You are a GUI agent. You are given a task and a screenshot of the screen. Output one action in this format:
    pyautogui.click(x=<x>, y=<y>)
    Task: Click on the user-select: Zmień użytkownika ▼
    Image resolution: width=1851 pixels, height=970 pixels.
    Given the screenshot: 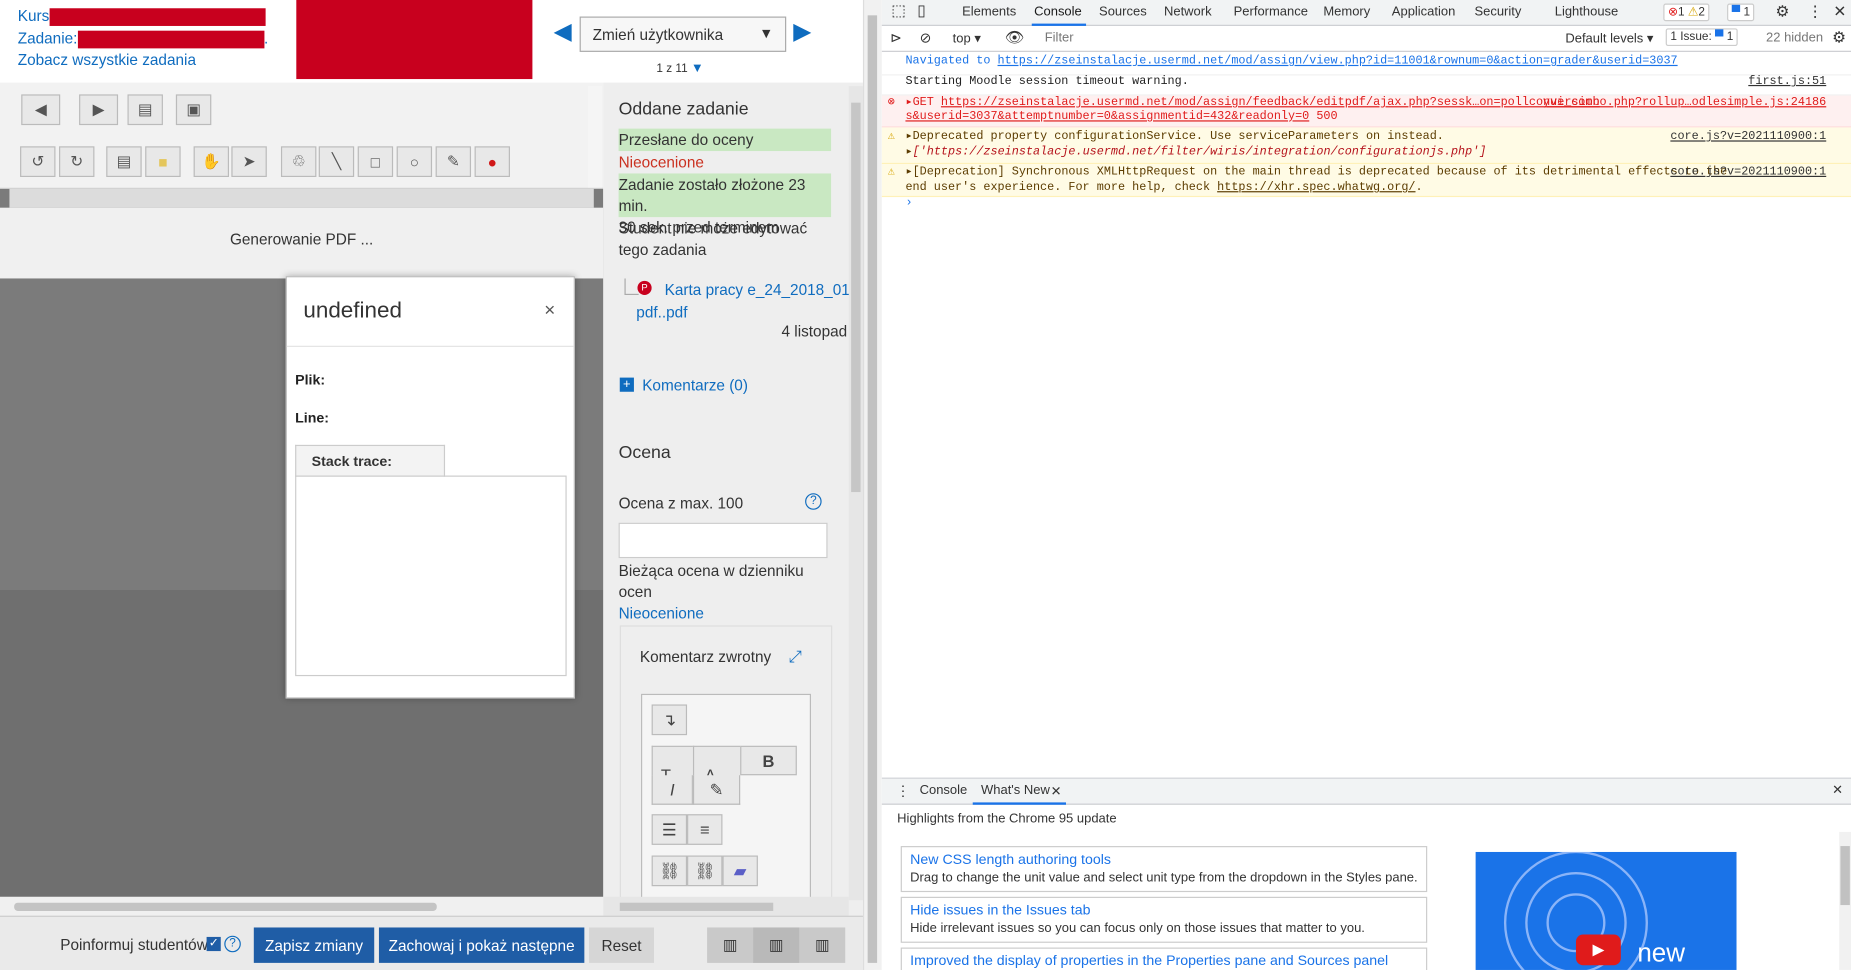 What is the action you would take?
    pyautogui.click(x=683, y=34)
    